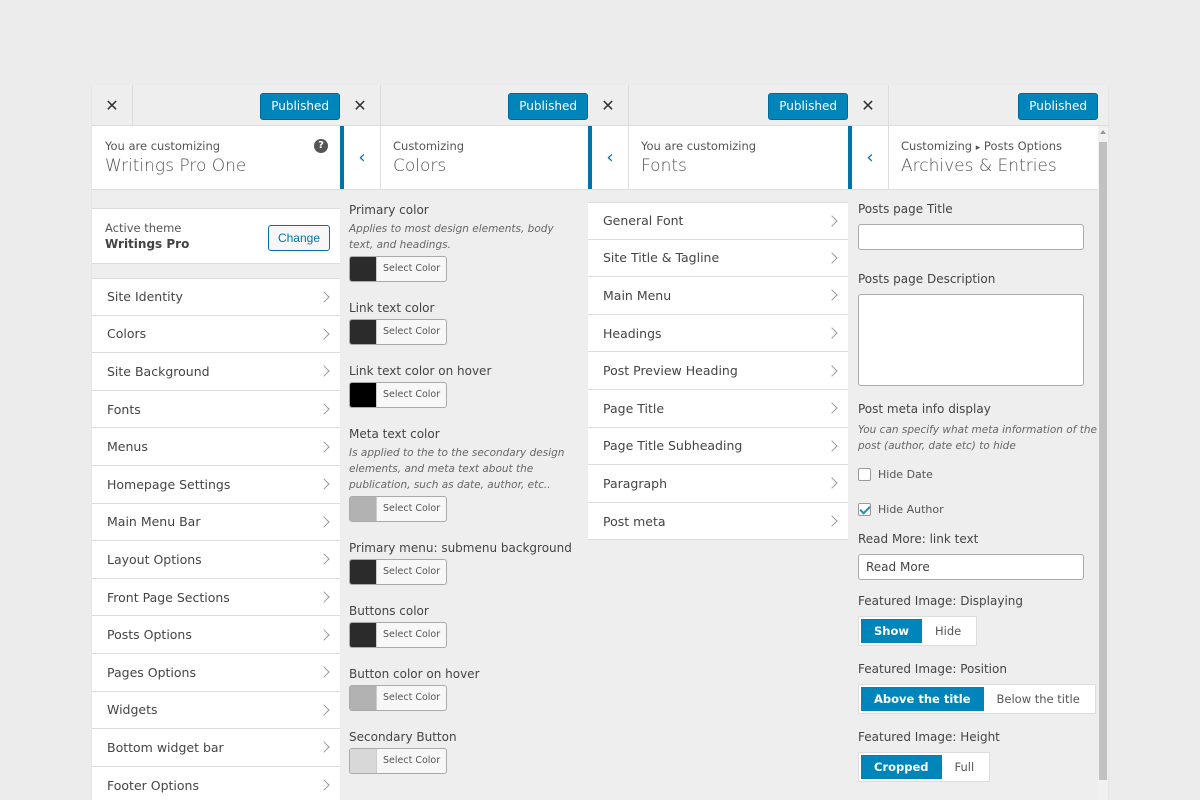  I want to click on color-control-title: Meta text color, so click(394, 434).